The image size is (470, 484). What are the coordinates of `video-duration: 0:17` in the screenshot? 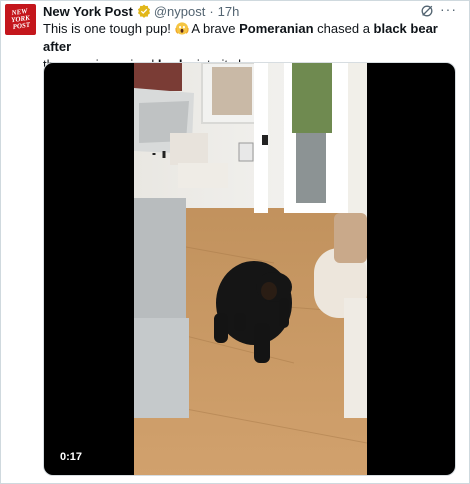 It's located at (71, 457).